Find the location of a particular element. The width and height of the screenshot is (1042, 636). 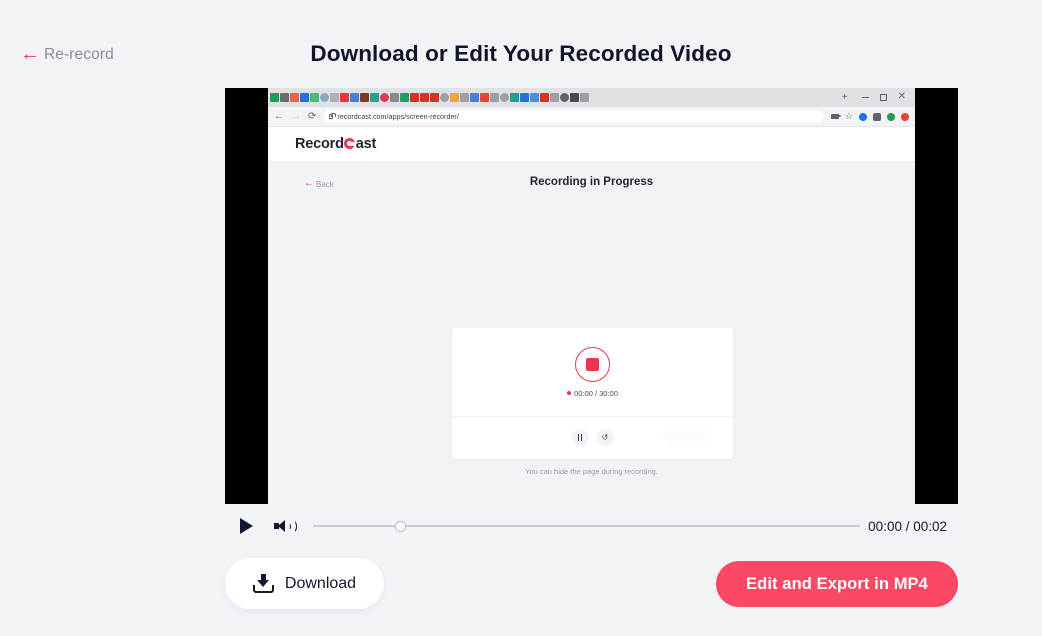

recording-timer-text: 00:00 / 30:00 is located at coordinates (596, 393).